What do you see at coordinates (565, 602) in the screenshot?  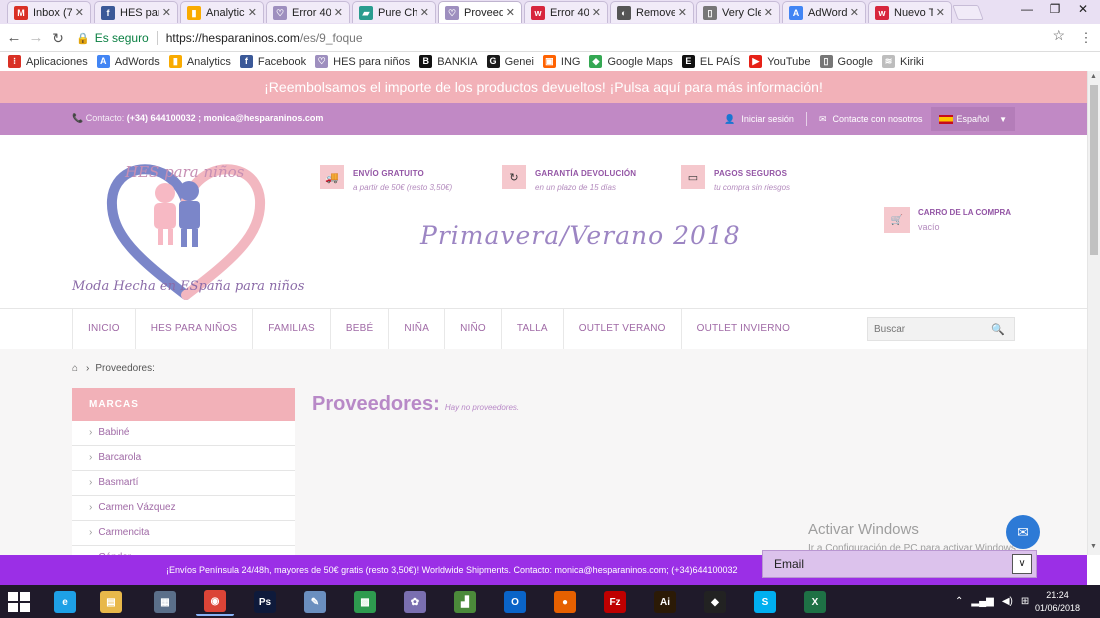 I see `taskbar-app: ●` at bounding box center [565, 602].